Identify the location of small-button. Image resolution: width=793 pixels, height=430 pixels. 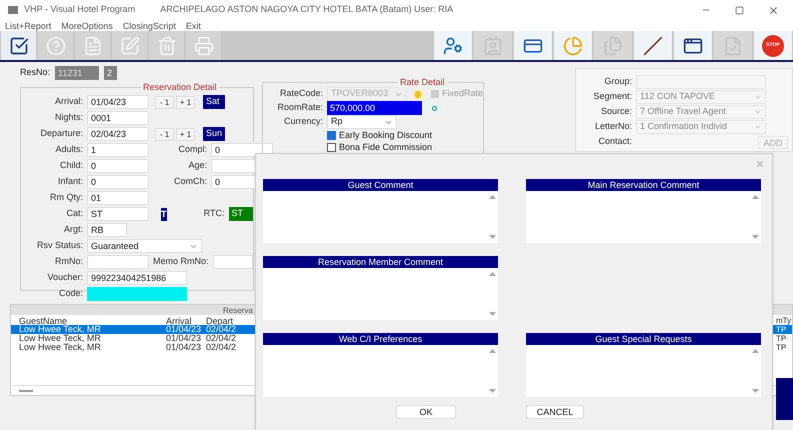
(434, 108).